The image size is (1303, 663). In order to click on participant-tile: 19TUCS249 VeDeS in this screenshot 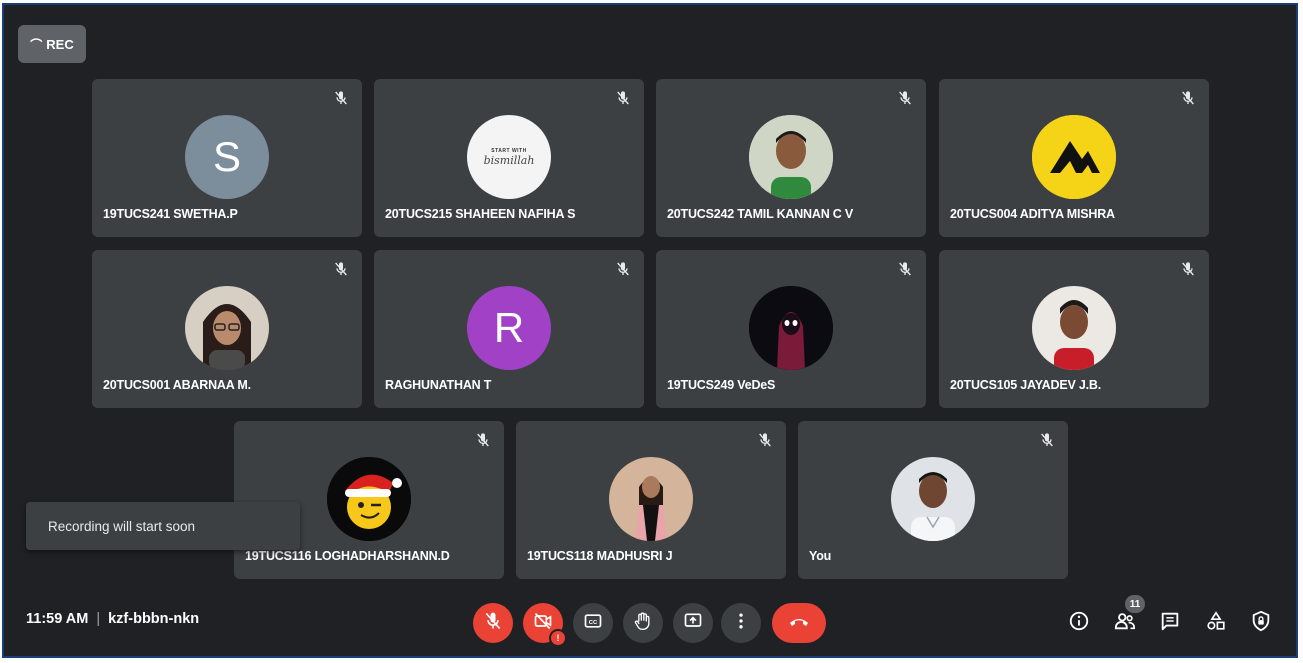, I will do `click(791, 329)`.